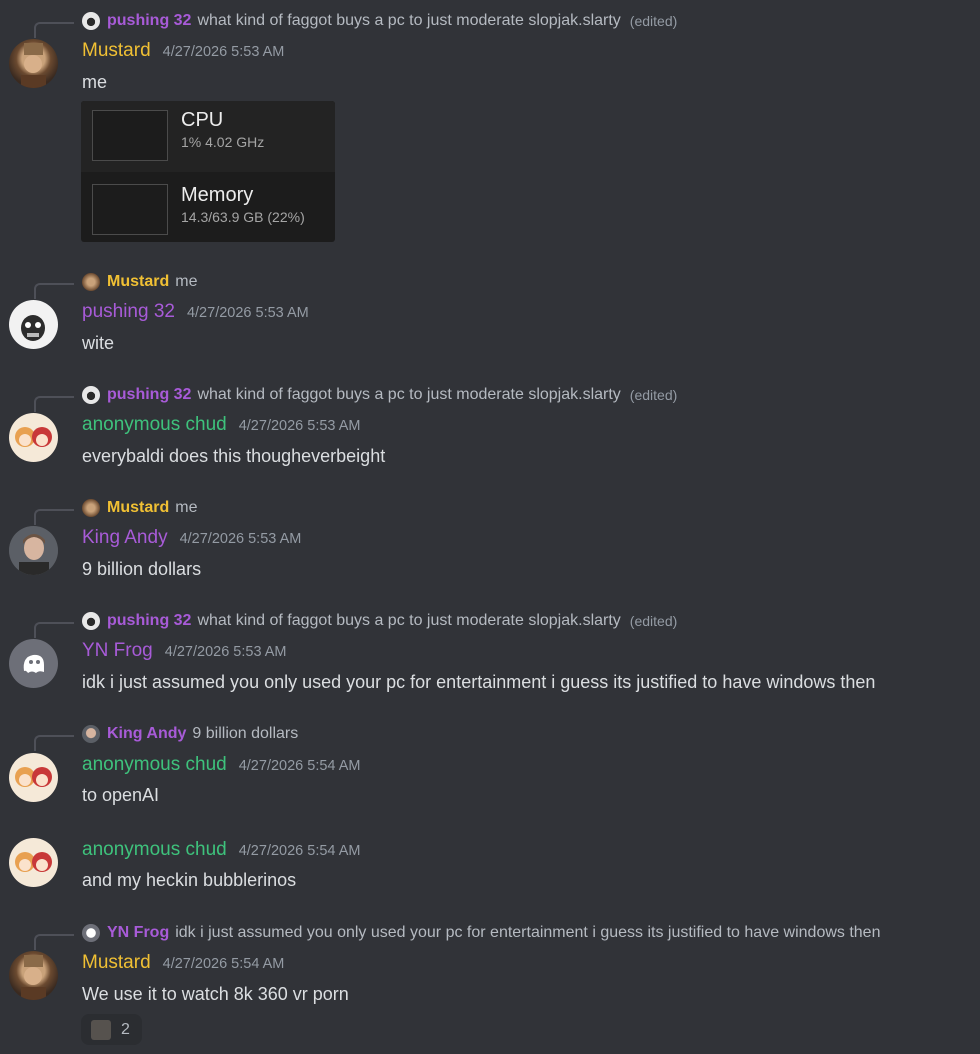 This screenshot has height=1054, width=980. I want to click on reply-author: YN Frog, so click(138, 933).